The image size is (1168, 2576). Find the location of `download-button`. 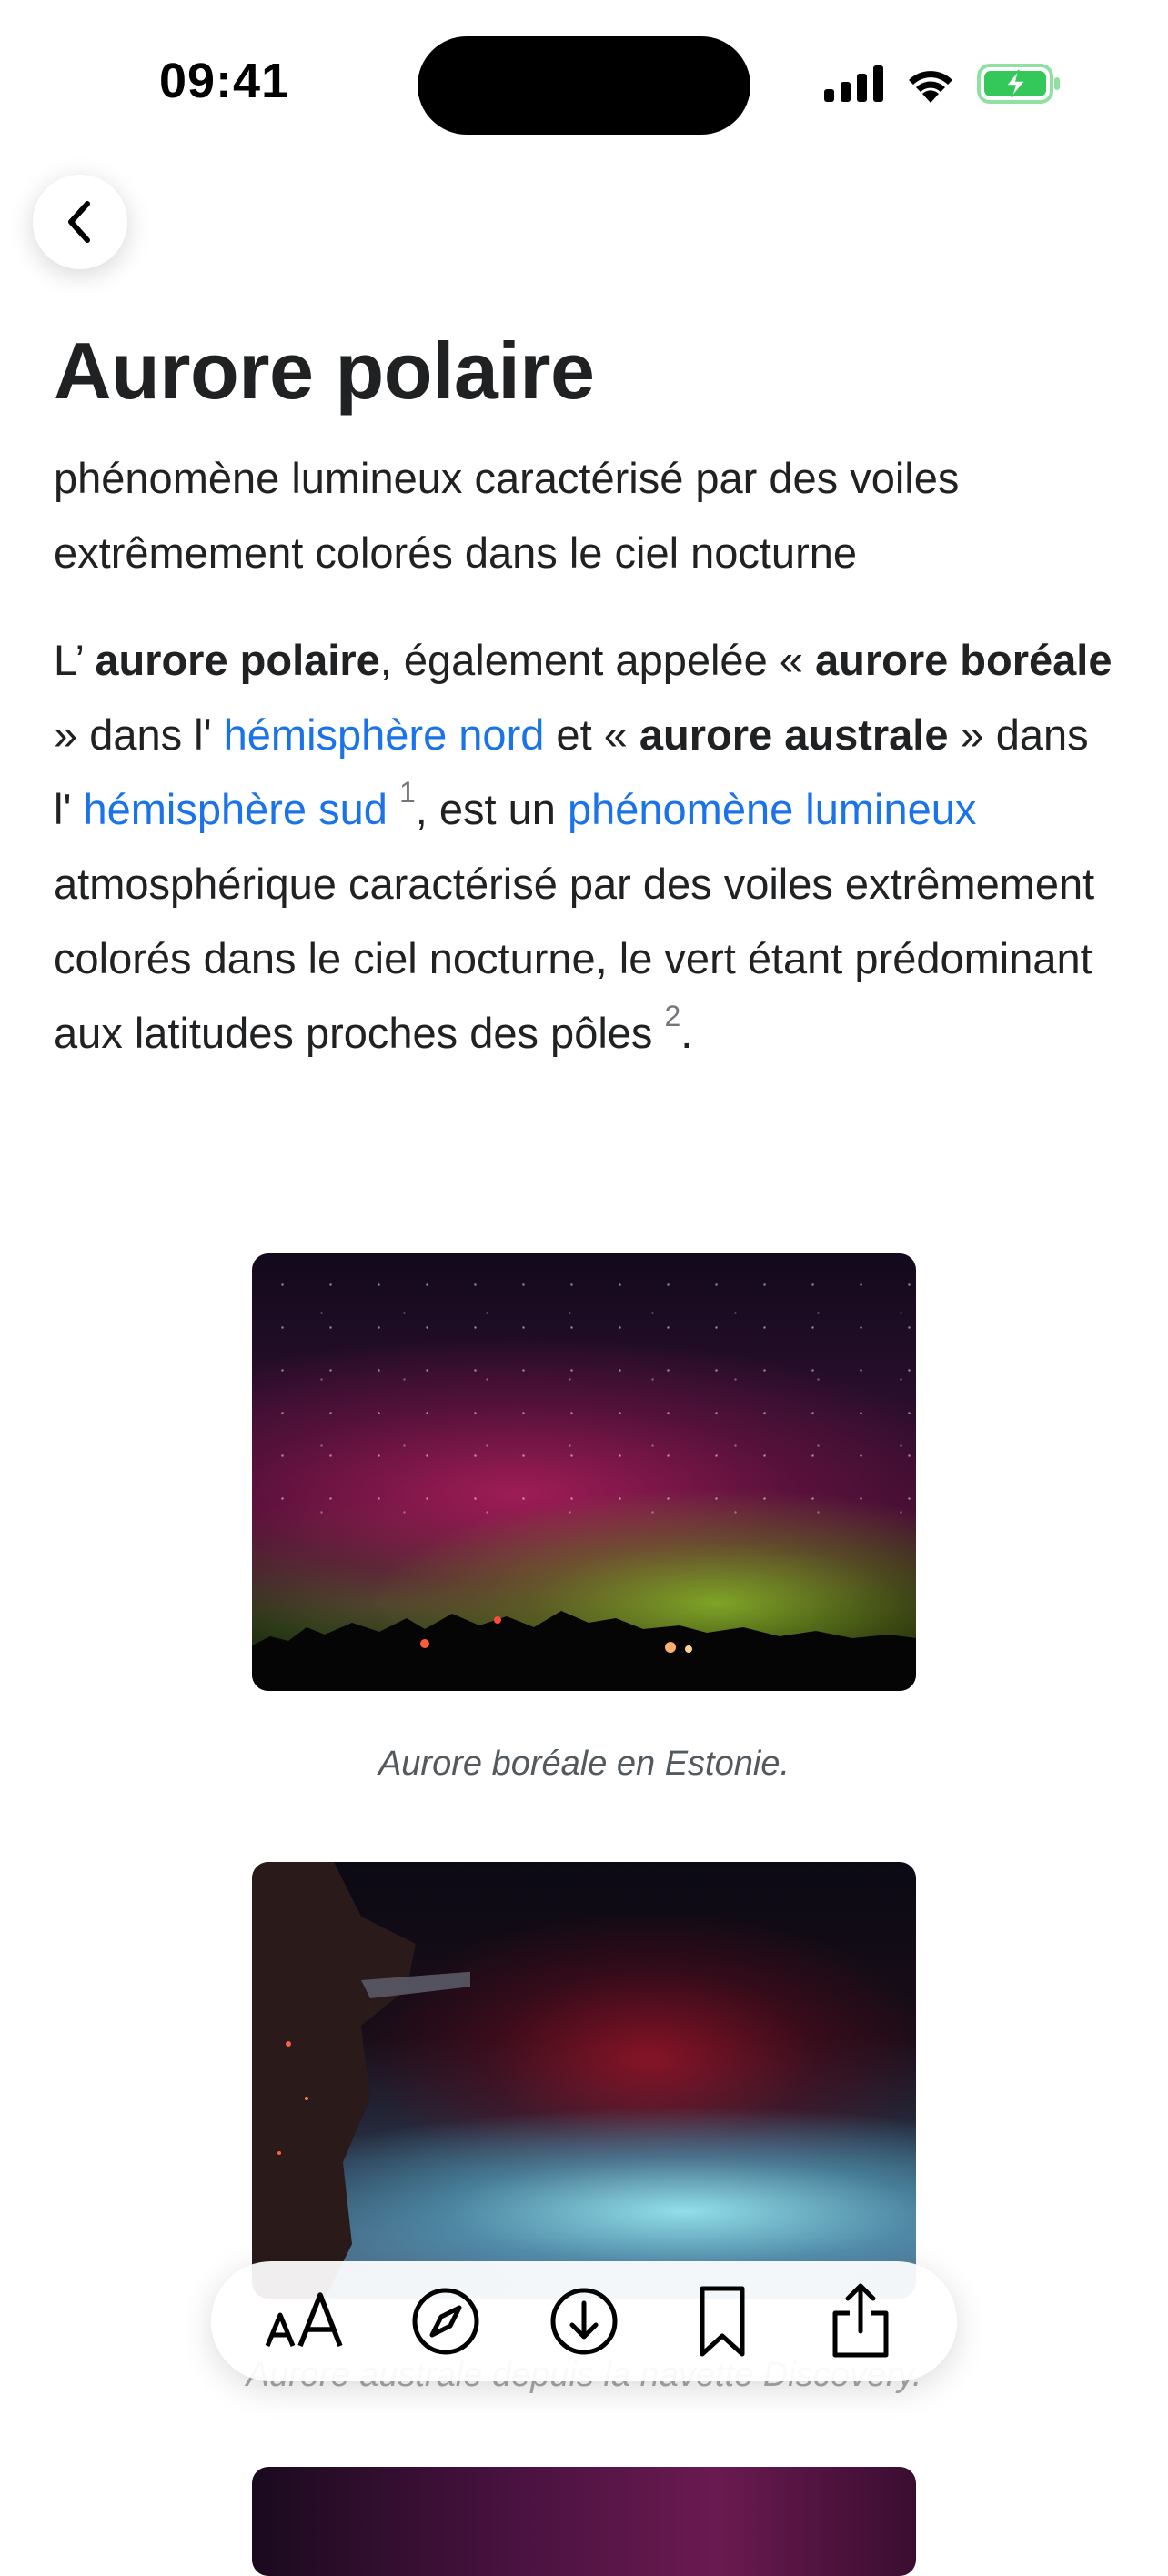

download-button is located at coordinates (584, 2321).